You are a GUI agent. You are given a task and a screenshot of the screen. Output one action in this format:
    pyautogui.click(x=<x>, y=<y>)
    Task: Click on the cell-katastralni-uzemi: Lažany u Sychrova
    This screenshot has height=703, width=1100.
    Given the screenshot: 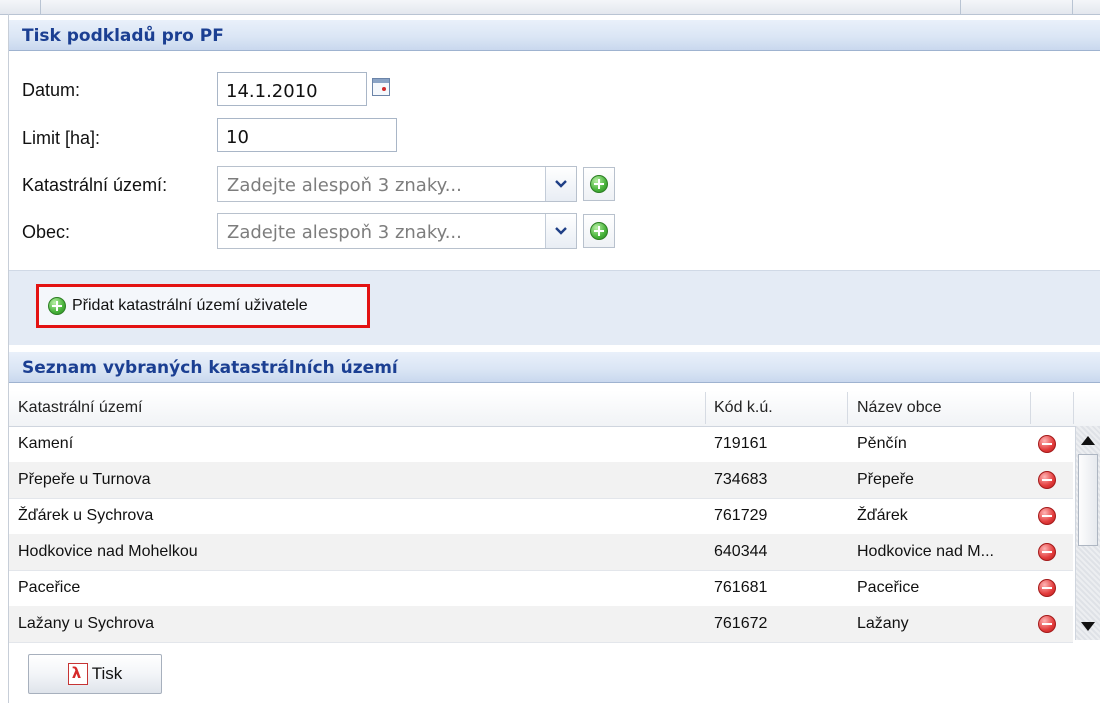 What is the action you would take?
    pyautogui.click(x=86, y=623)
    